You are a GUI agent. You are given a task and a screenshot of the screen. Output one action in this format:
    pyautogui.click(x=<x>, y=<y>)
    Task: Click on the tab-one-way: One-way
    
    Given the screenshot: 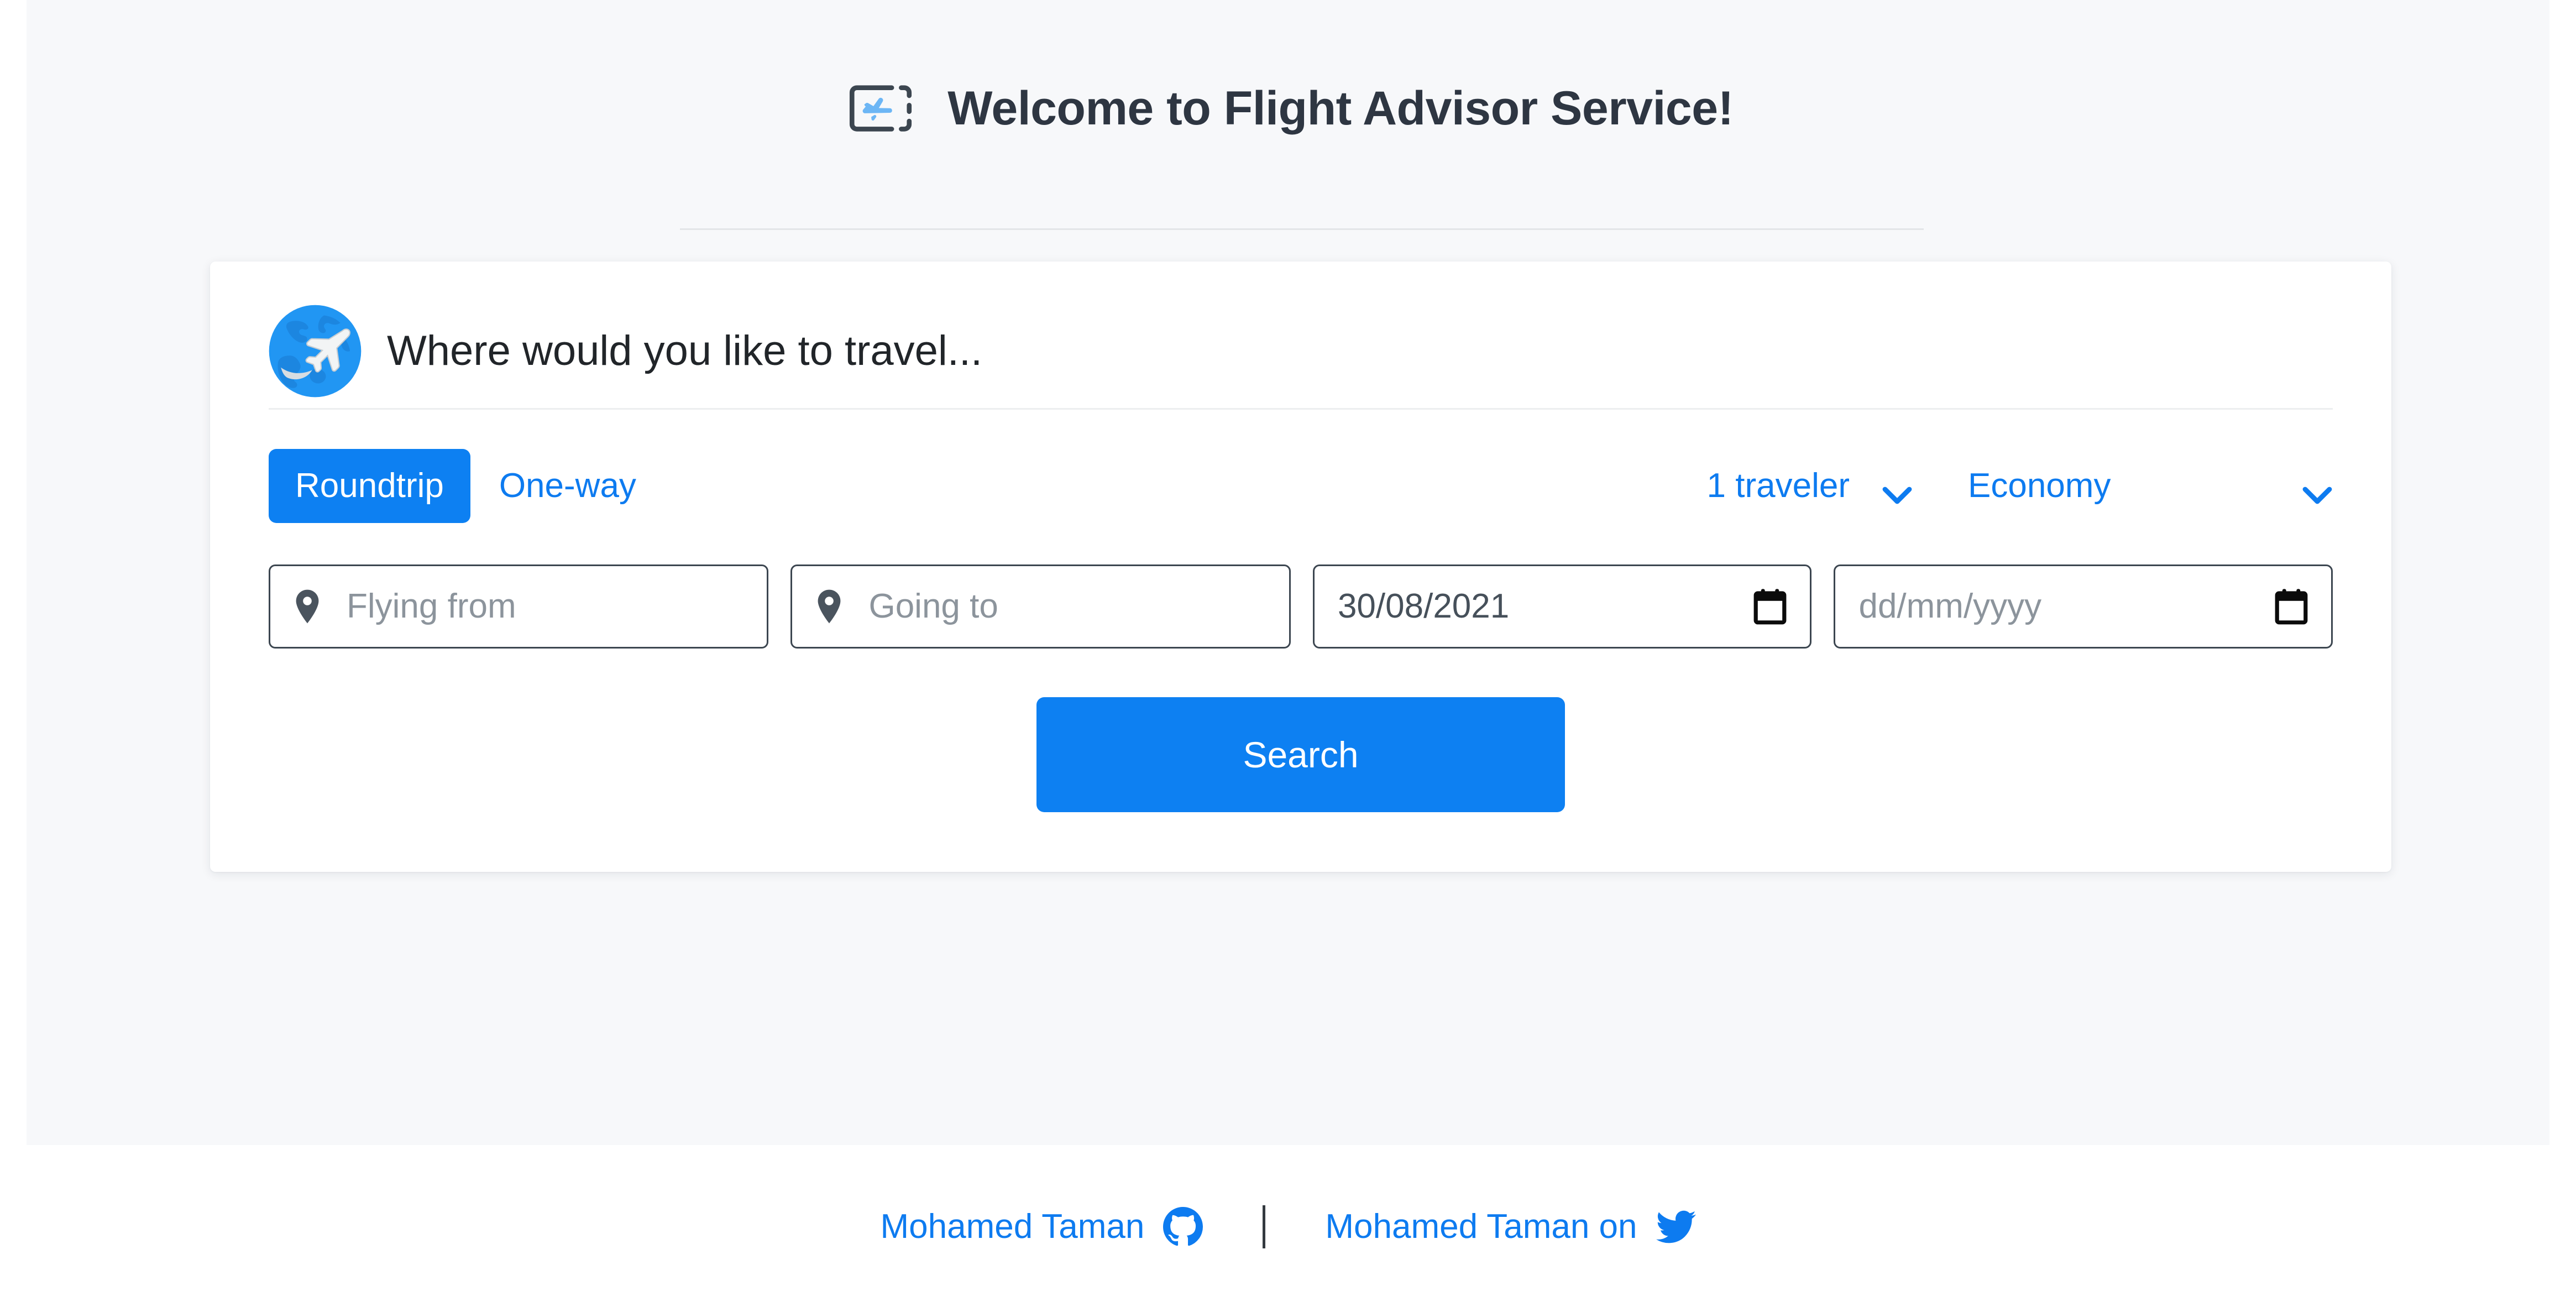 What is the action you would take?
    pyautogui.click(x=567, y=486)
    